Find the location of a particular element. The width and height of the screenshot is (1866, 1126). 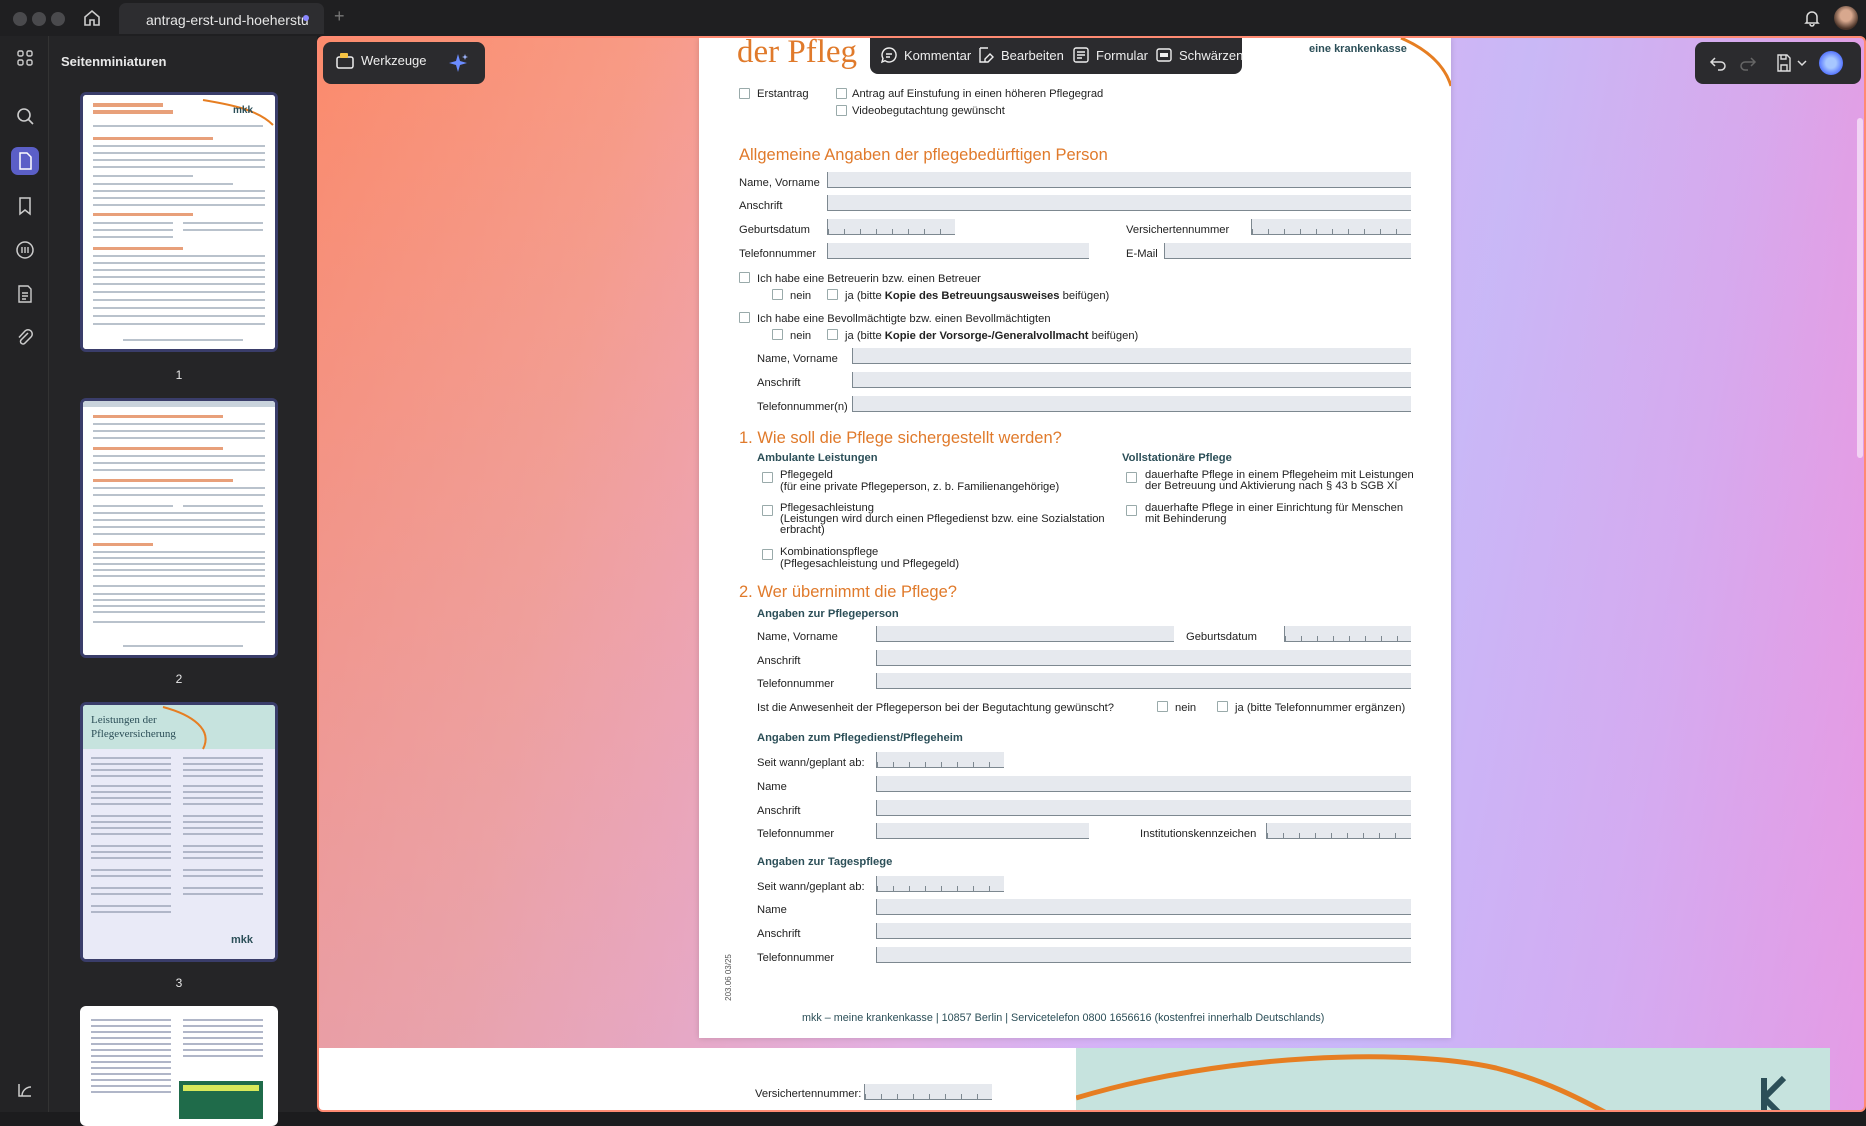

comments-button is located at coordinates (25, 250).